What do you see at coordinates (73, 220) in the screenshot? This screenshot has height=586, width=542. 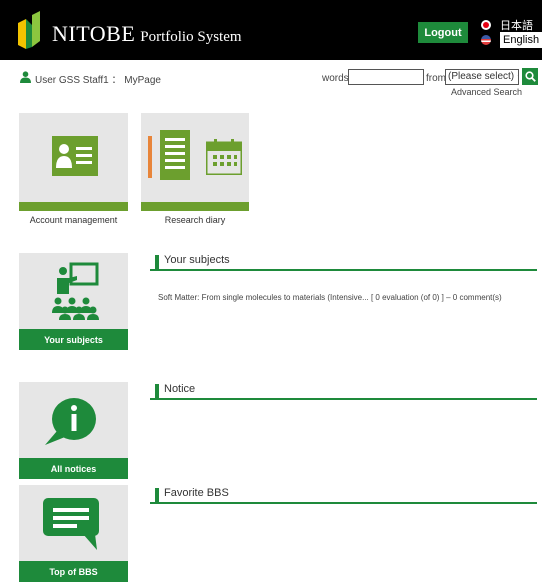 I see `account-management-label: Account management` at bounding box center [73, 220].